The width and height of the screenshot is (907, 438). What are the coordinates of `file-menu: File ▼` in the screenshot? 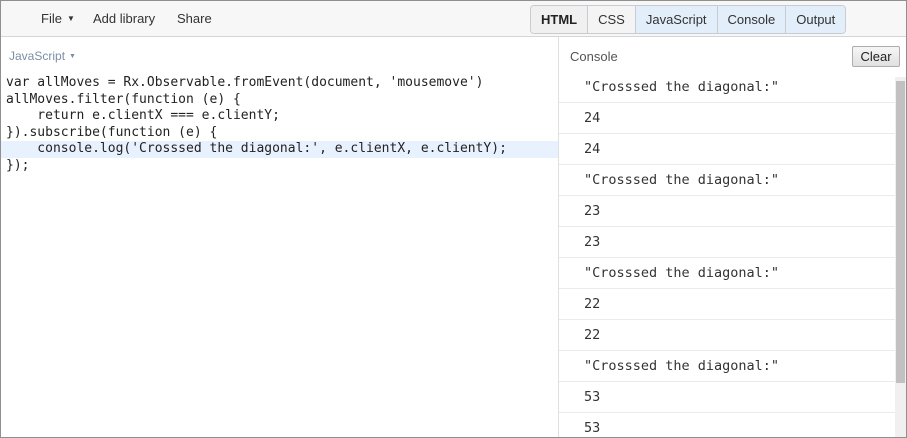 It's located at (58, 19).